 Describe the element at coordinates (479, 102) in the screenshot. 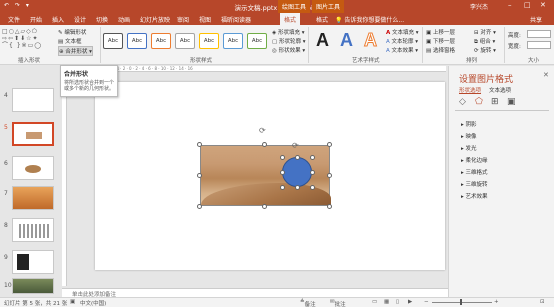

I see `effects-icon: ⬠` at that location.